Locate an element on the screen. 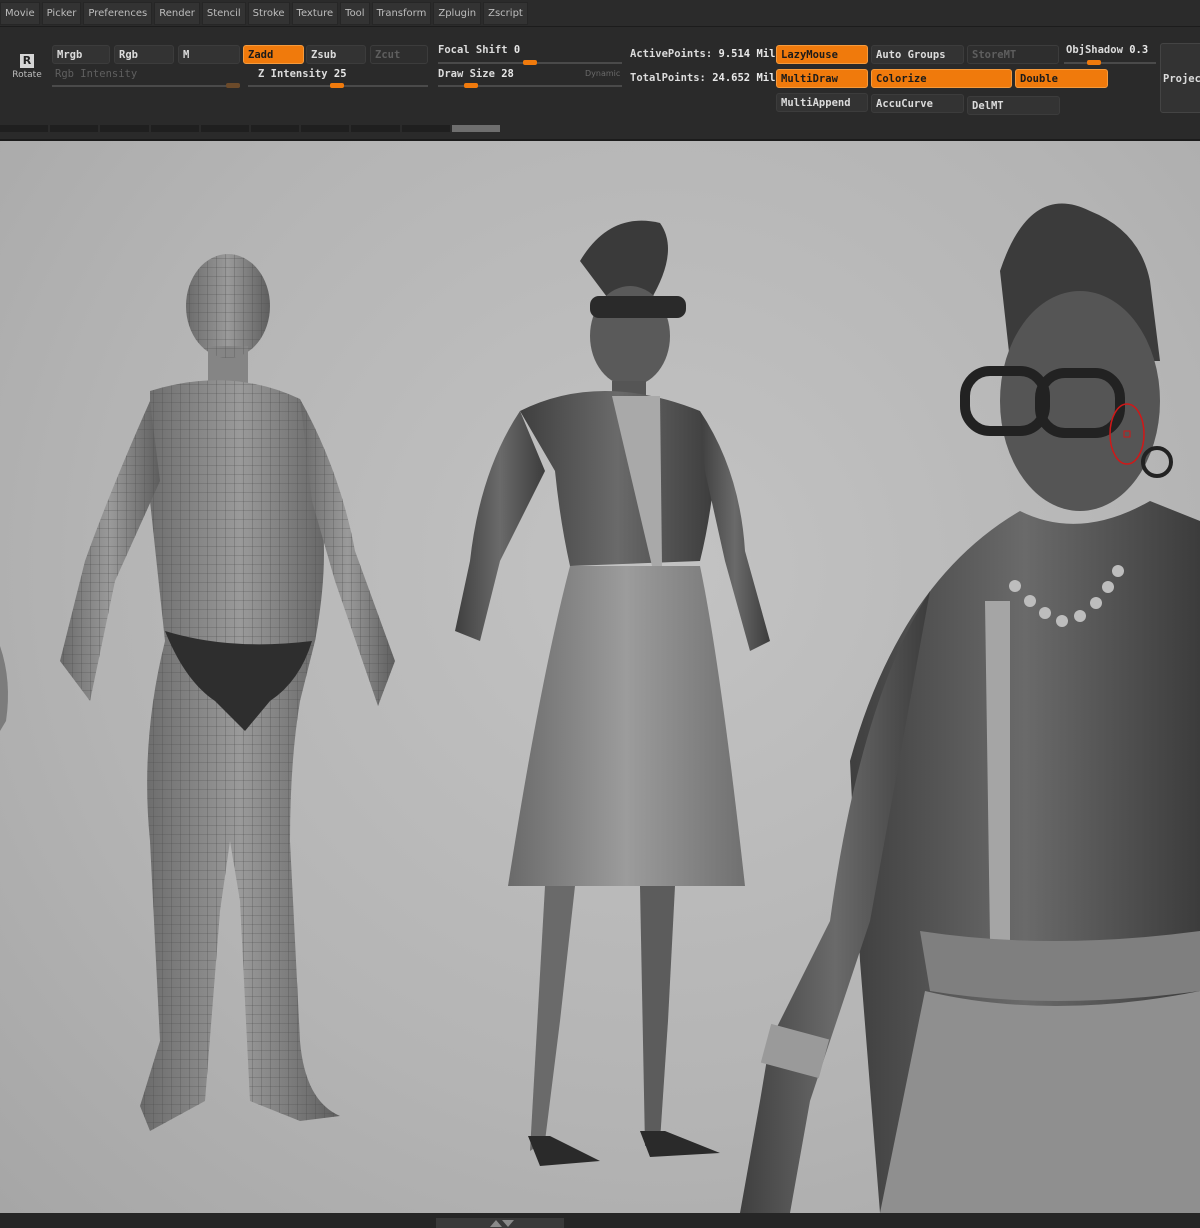 The width and height of the screenshot is (1200, 1228). objshadow-text: ObjShadow is located at coordinates (1094, 50).